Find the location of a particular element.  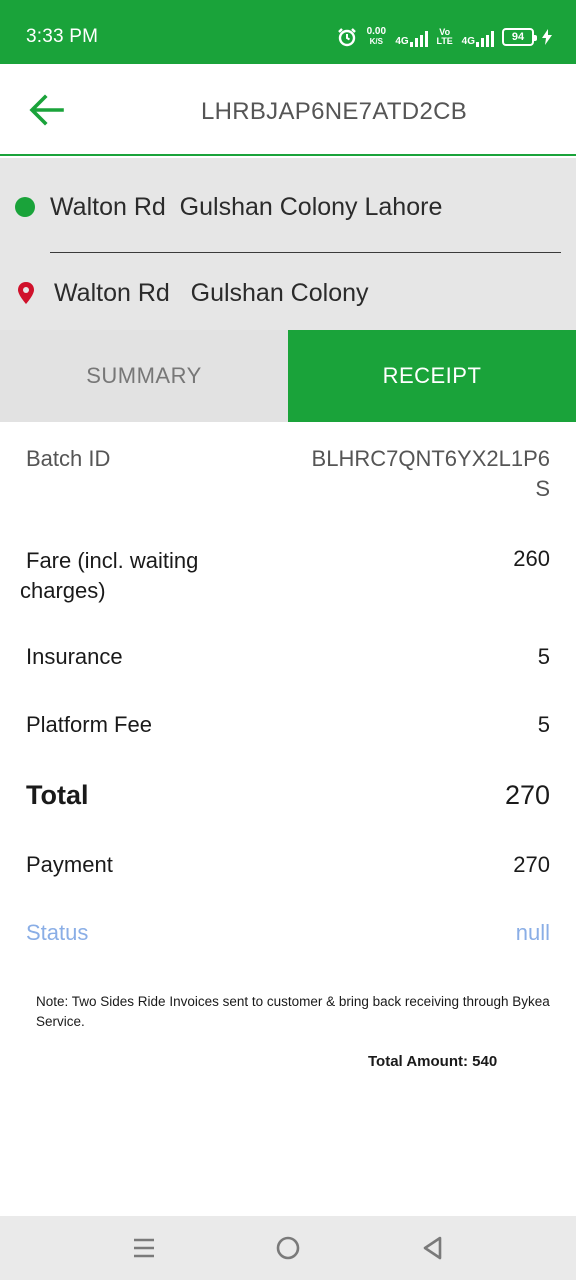

insurance-label: Insurance is located at coordinates (74, 656).